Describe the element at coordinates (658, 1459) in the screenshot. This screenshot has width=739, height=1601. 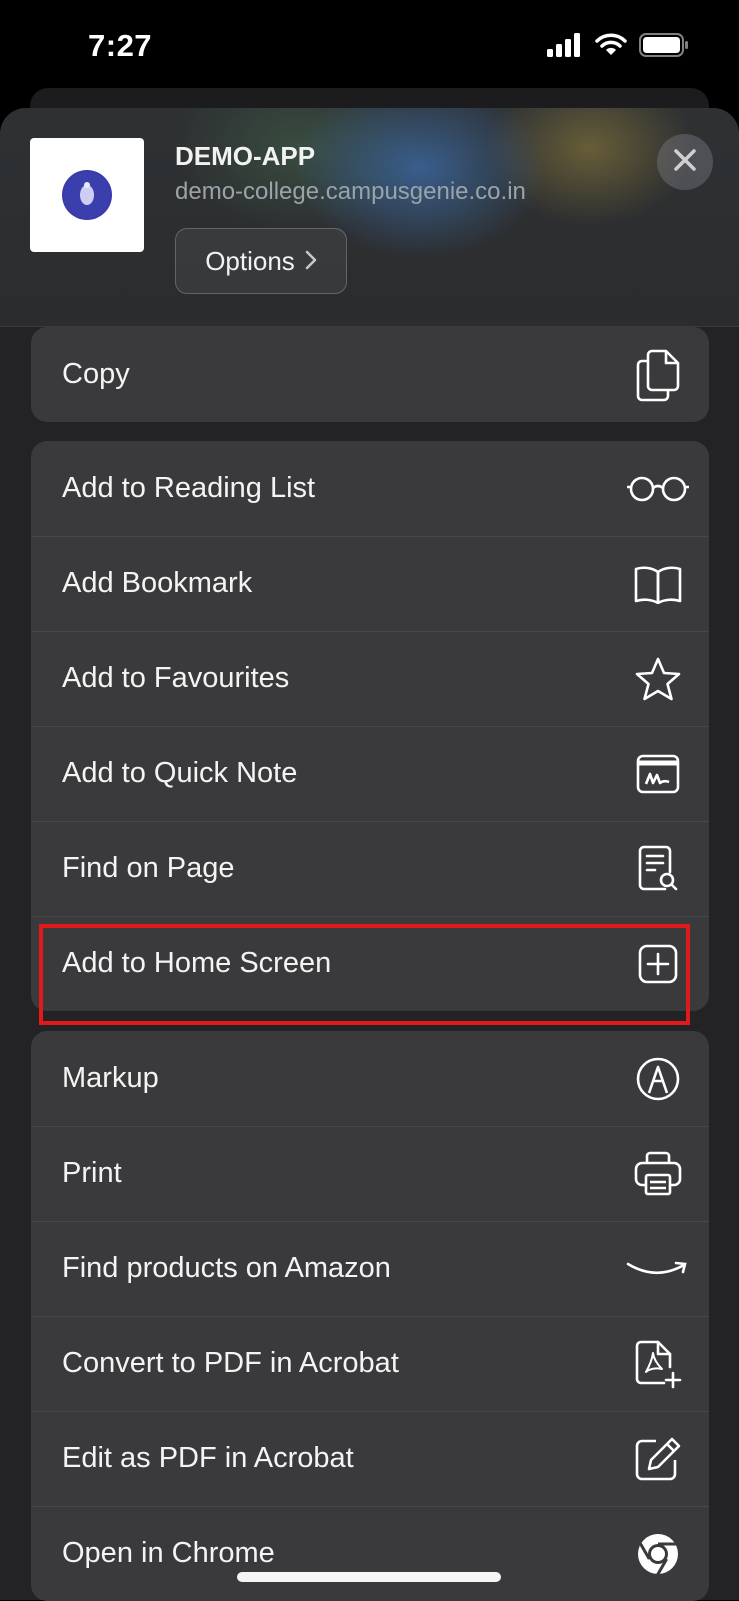
I see `edit-pdf-icon` at that location.